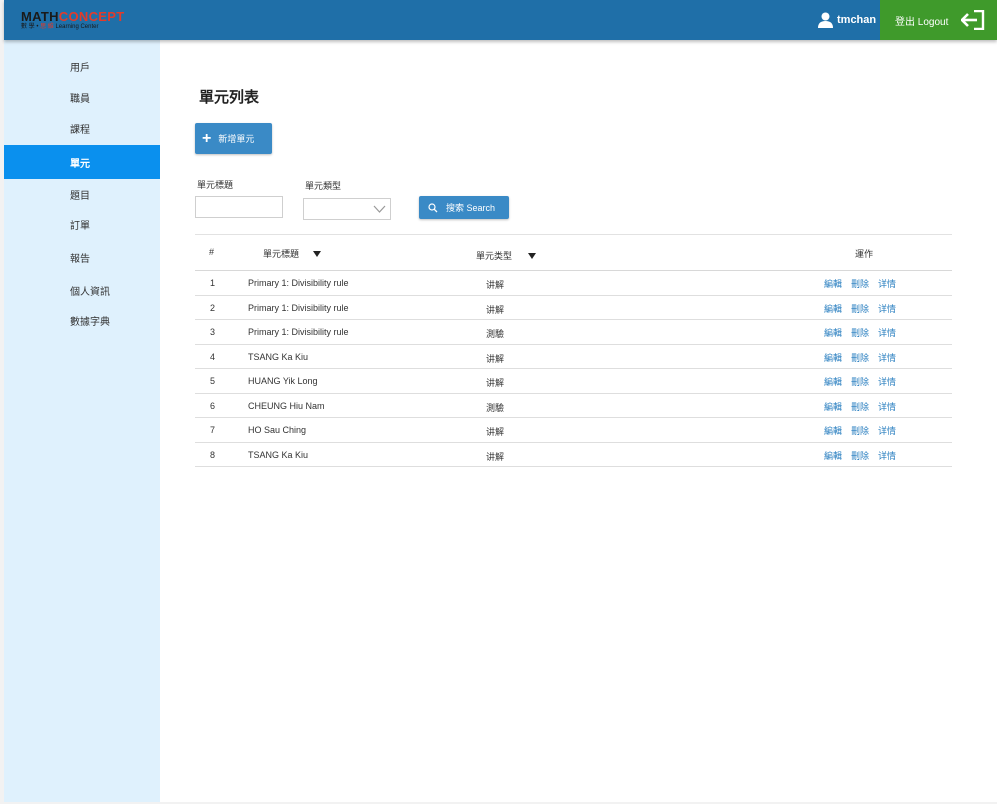 The width and height of the screenshot is (997, 804). I want to click on sidebar-item-label: 課程, so click(80, 130).